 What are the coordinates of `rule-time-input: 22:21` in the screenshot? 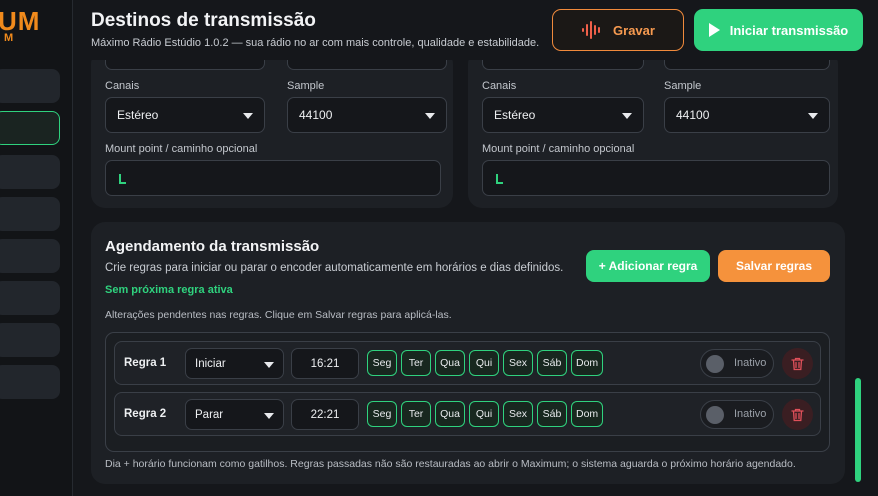 It's located at (325, 414).